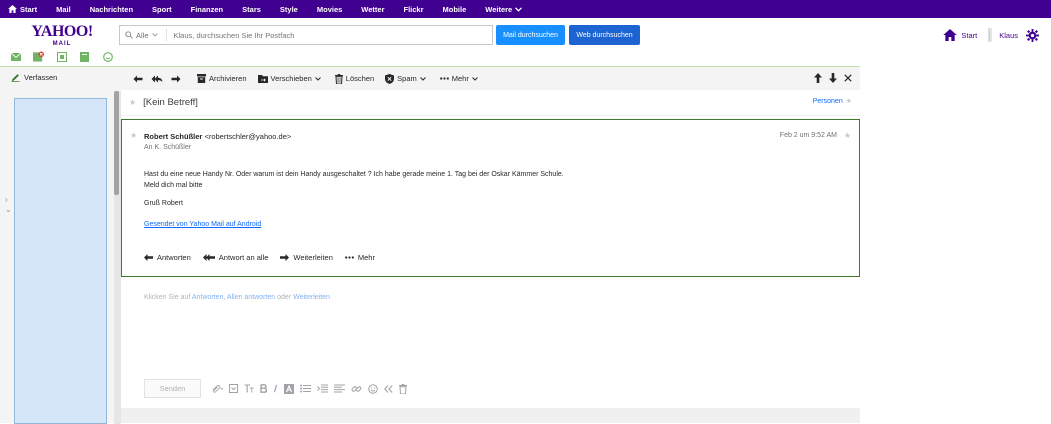 The width and height of the screenshot is (1051, 424). What do you see at coordinates (61, 56) in the screenshot?
I see `calendar-app-icon` at bounding box center [61, 56].